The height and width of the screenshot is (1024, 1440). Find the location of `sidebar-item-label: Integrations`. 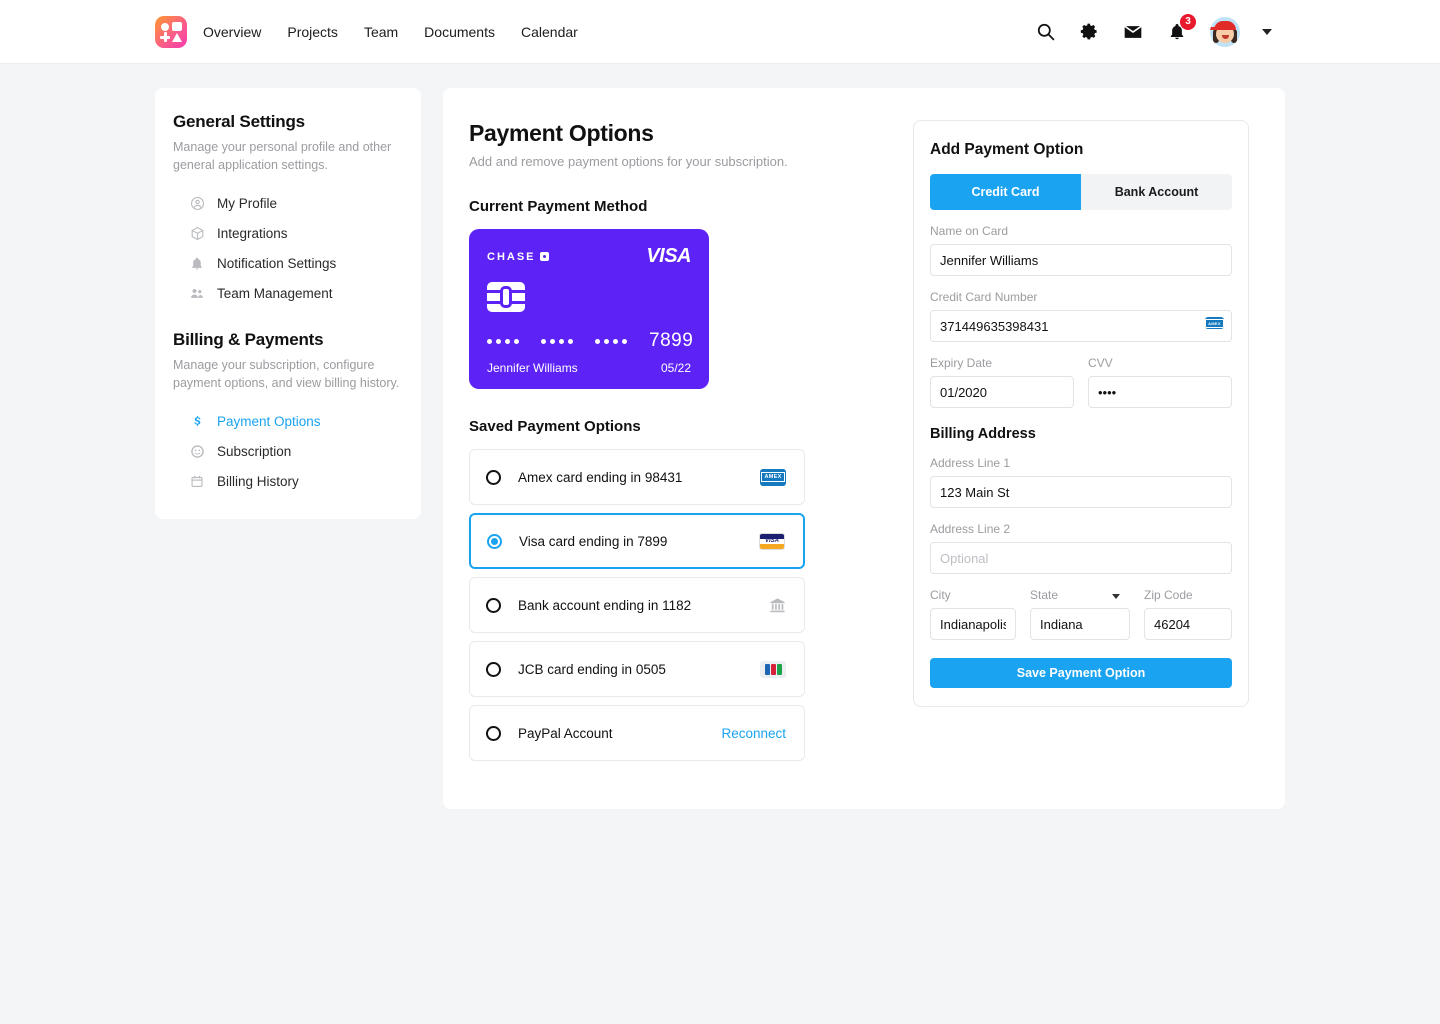

sidebar-item-label: Integrations is located at coordinates (252, 233).